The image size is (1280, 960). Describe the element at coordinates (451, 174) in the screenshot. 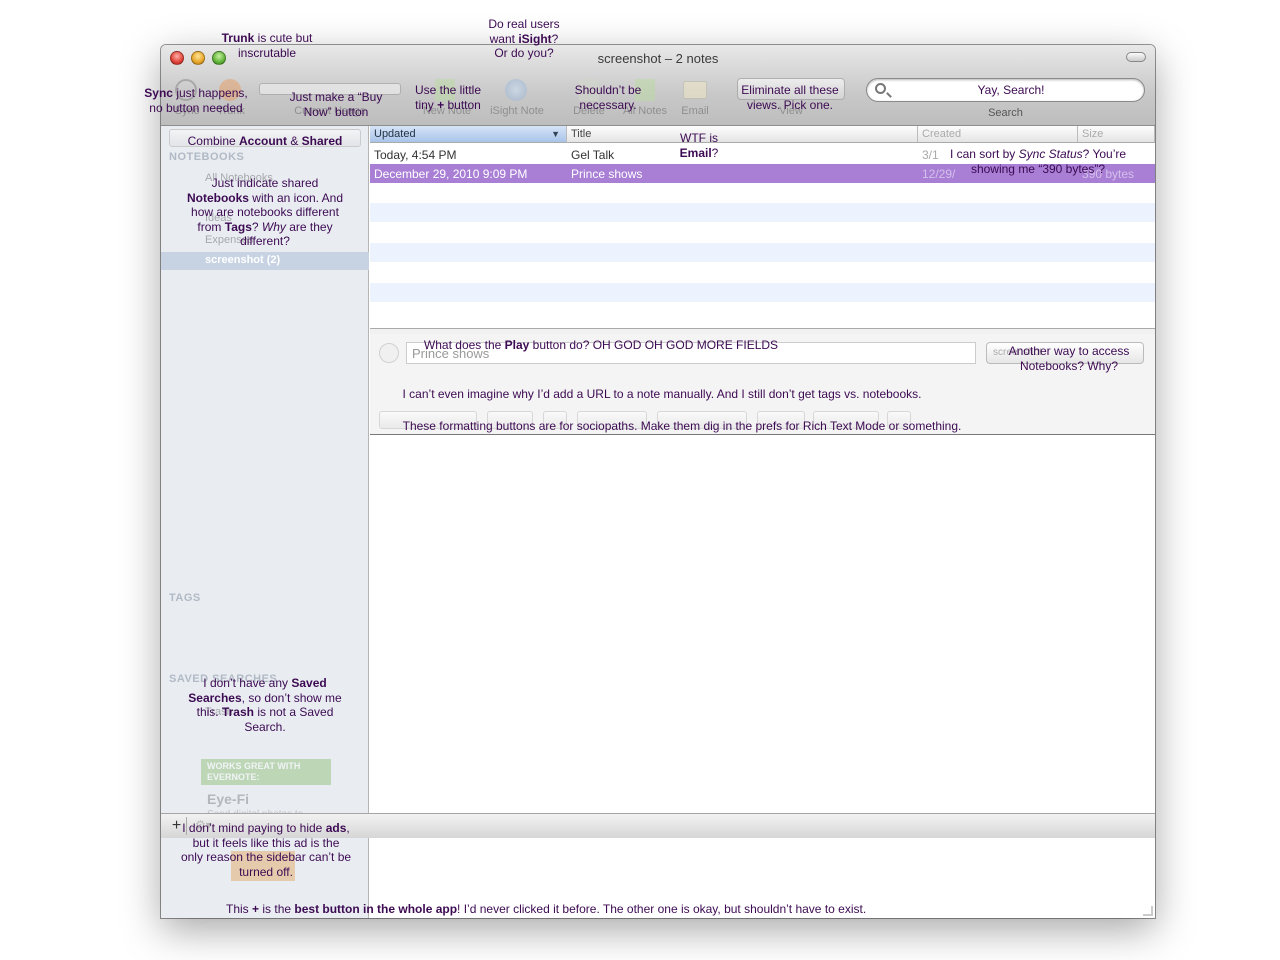

I see `cell-updated: December 29, 2010 9:09 PM` at that location.